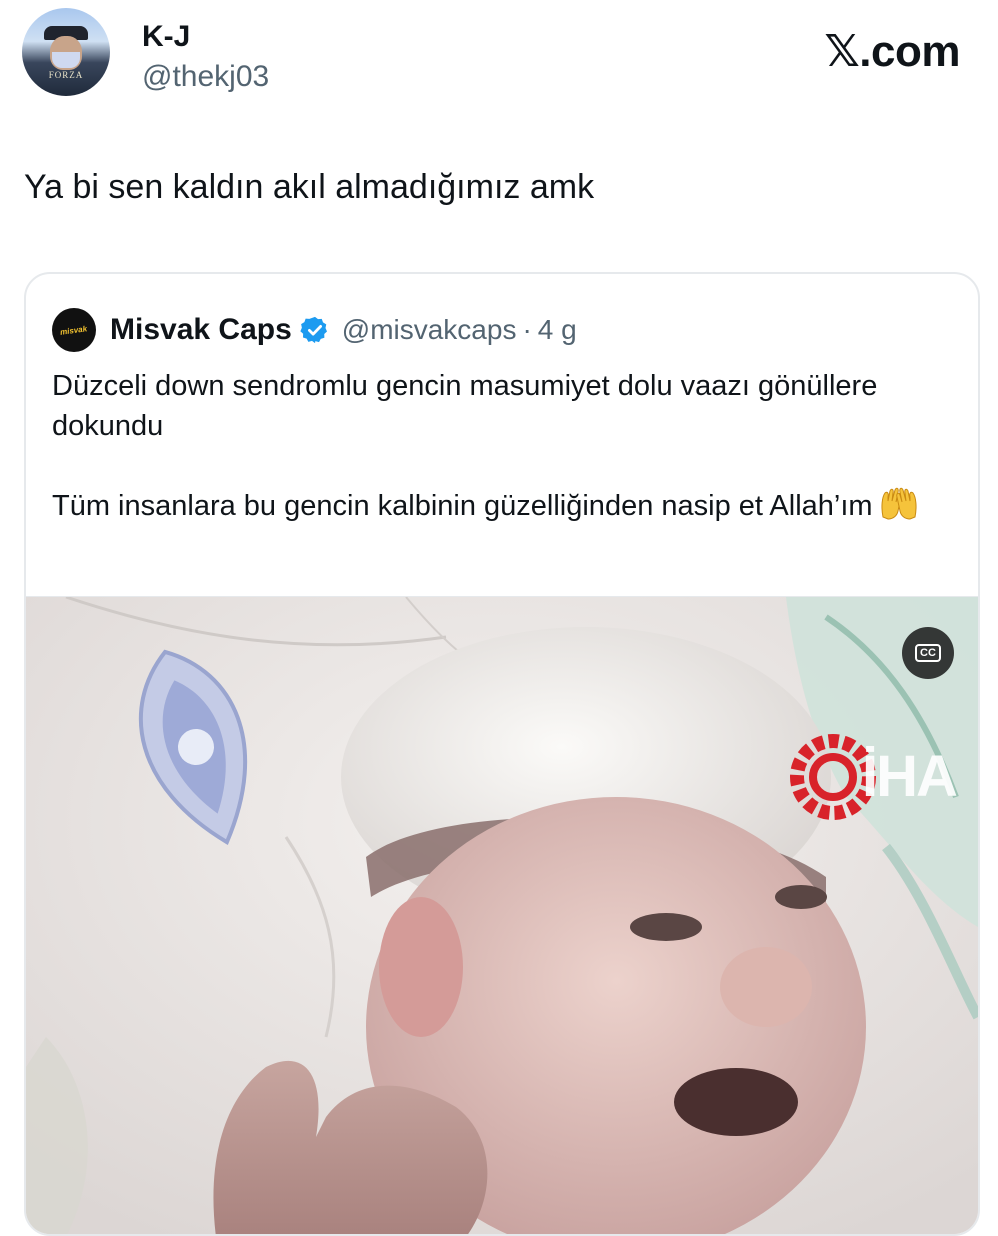  I want to click on quoted-author-avatar: misvak, so click(74, 330).